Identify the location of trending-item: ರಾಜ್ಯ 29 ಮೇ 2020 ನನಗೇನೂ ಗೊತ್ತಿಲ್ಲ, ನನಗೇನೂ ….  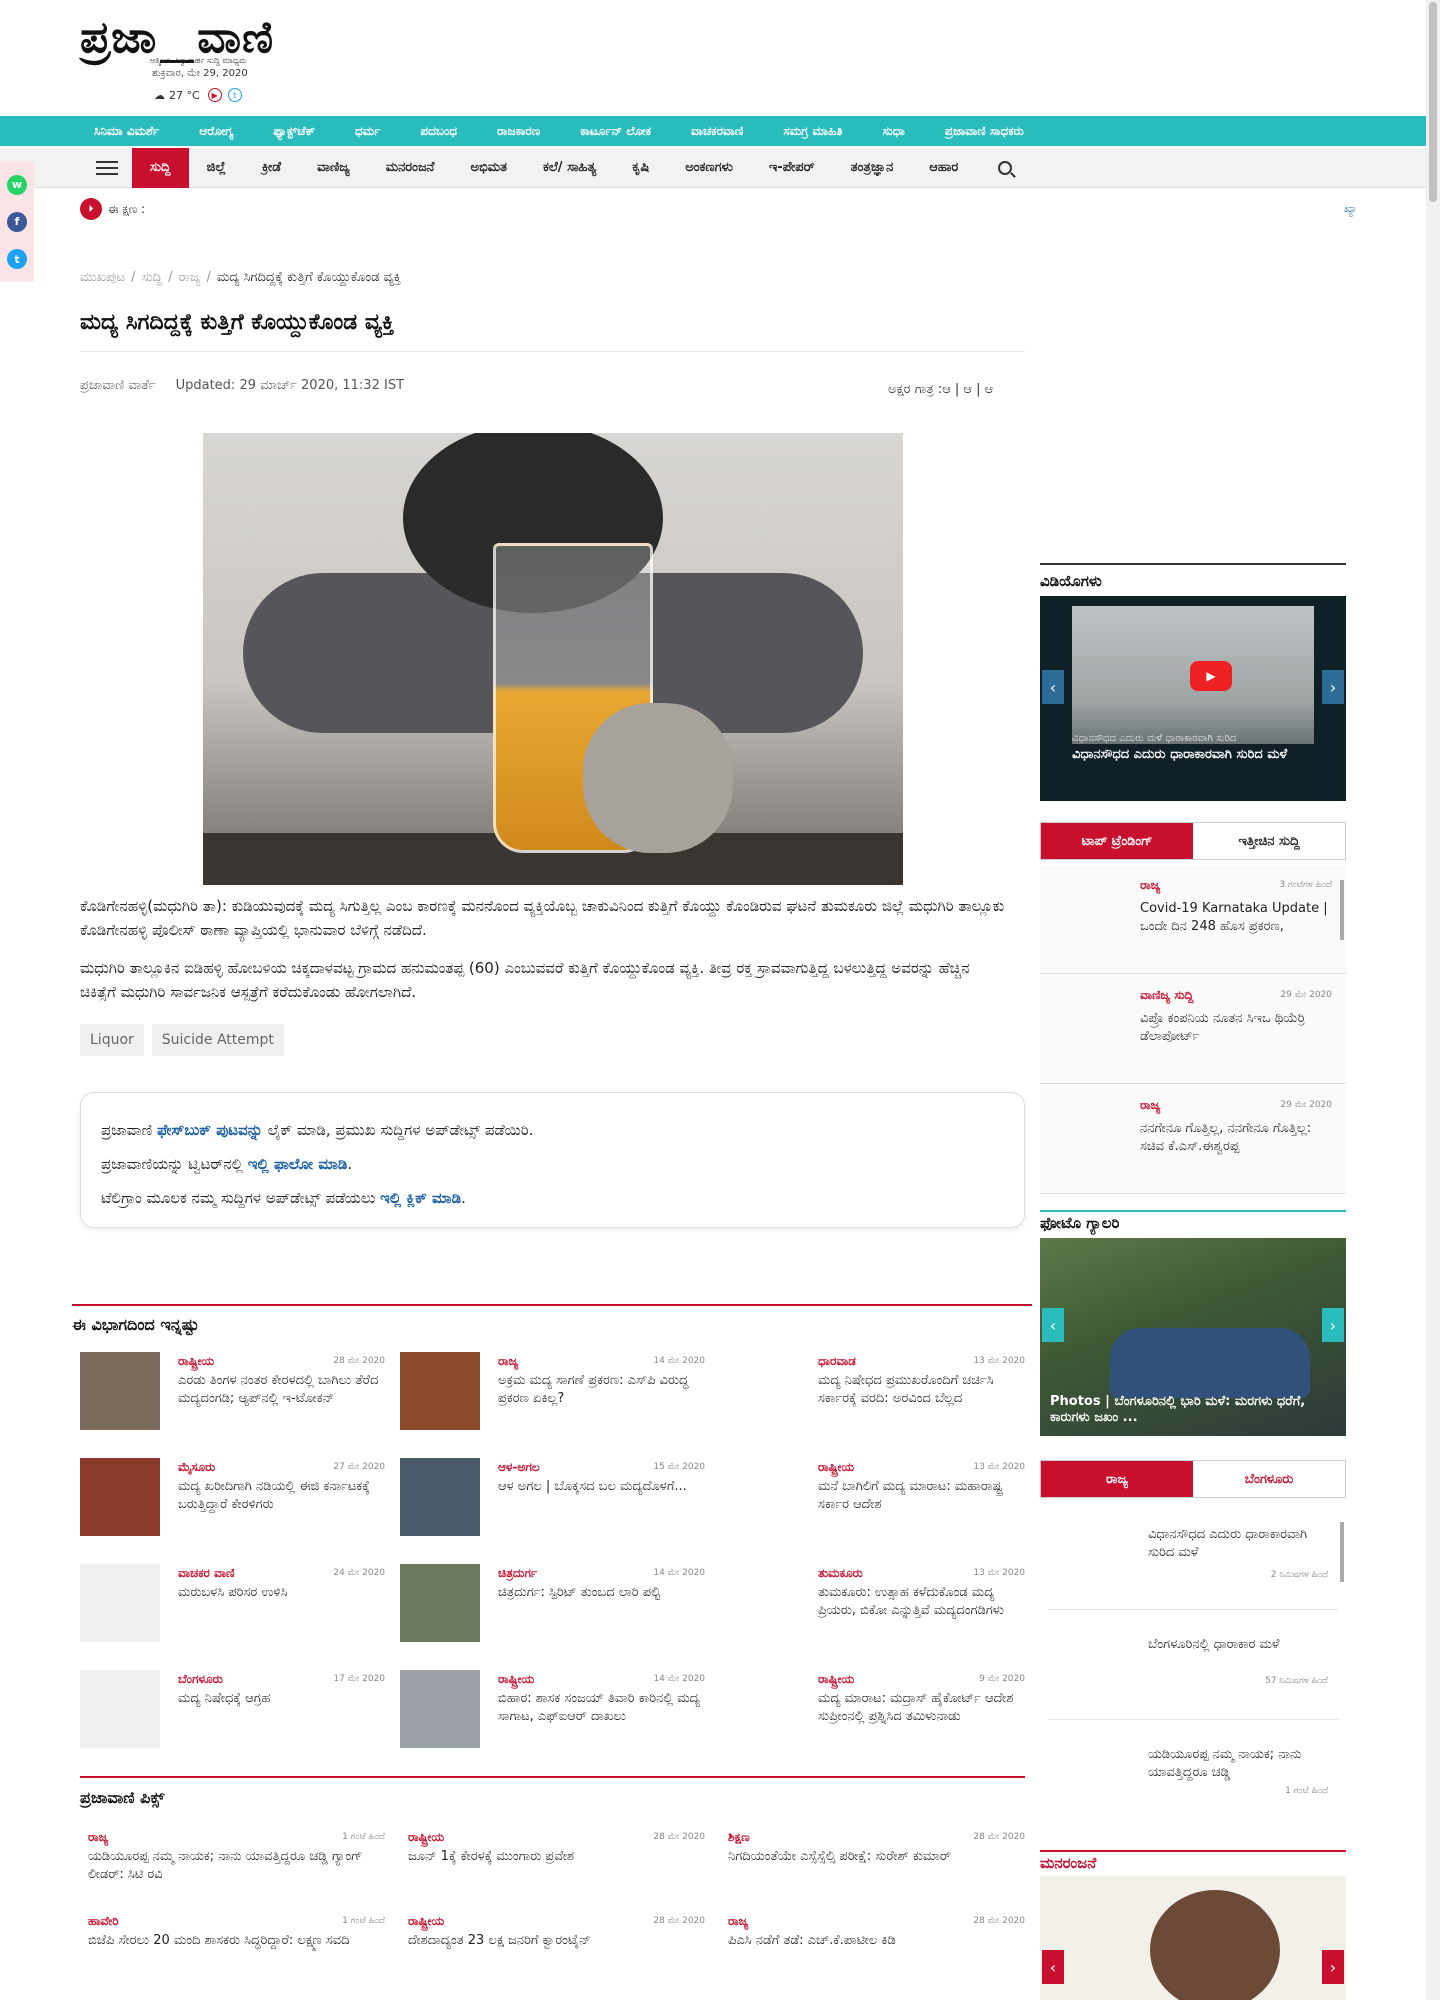
(1193, 1140).